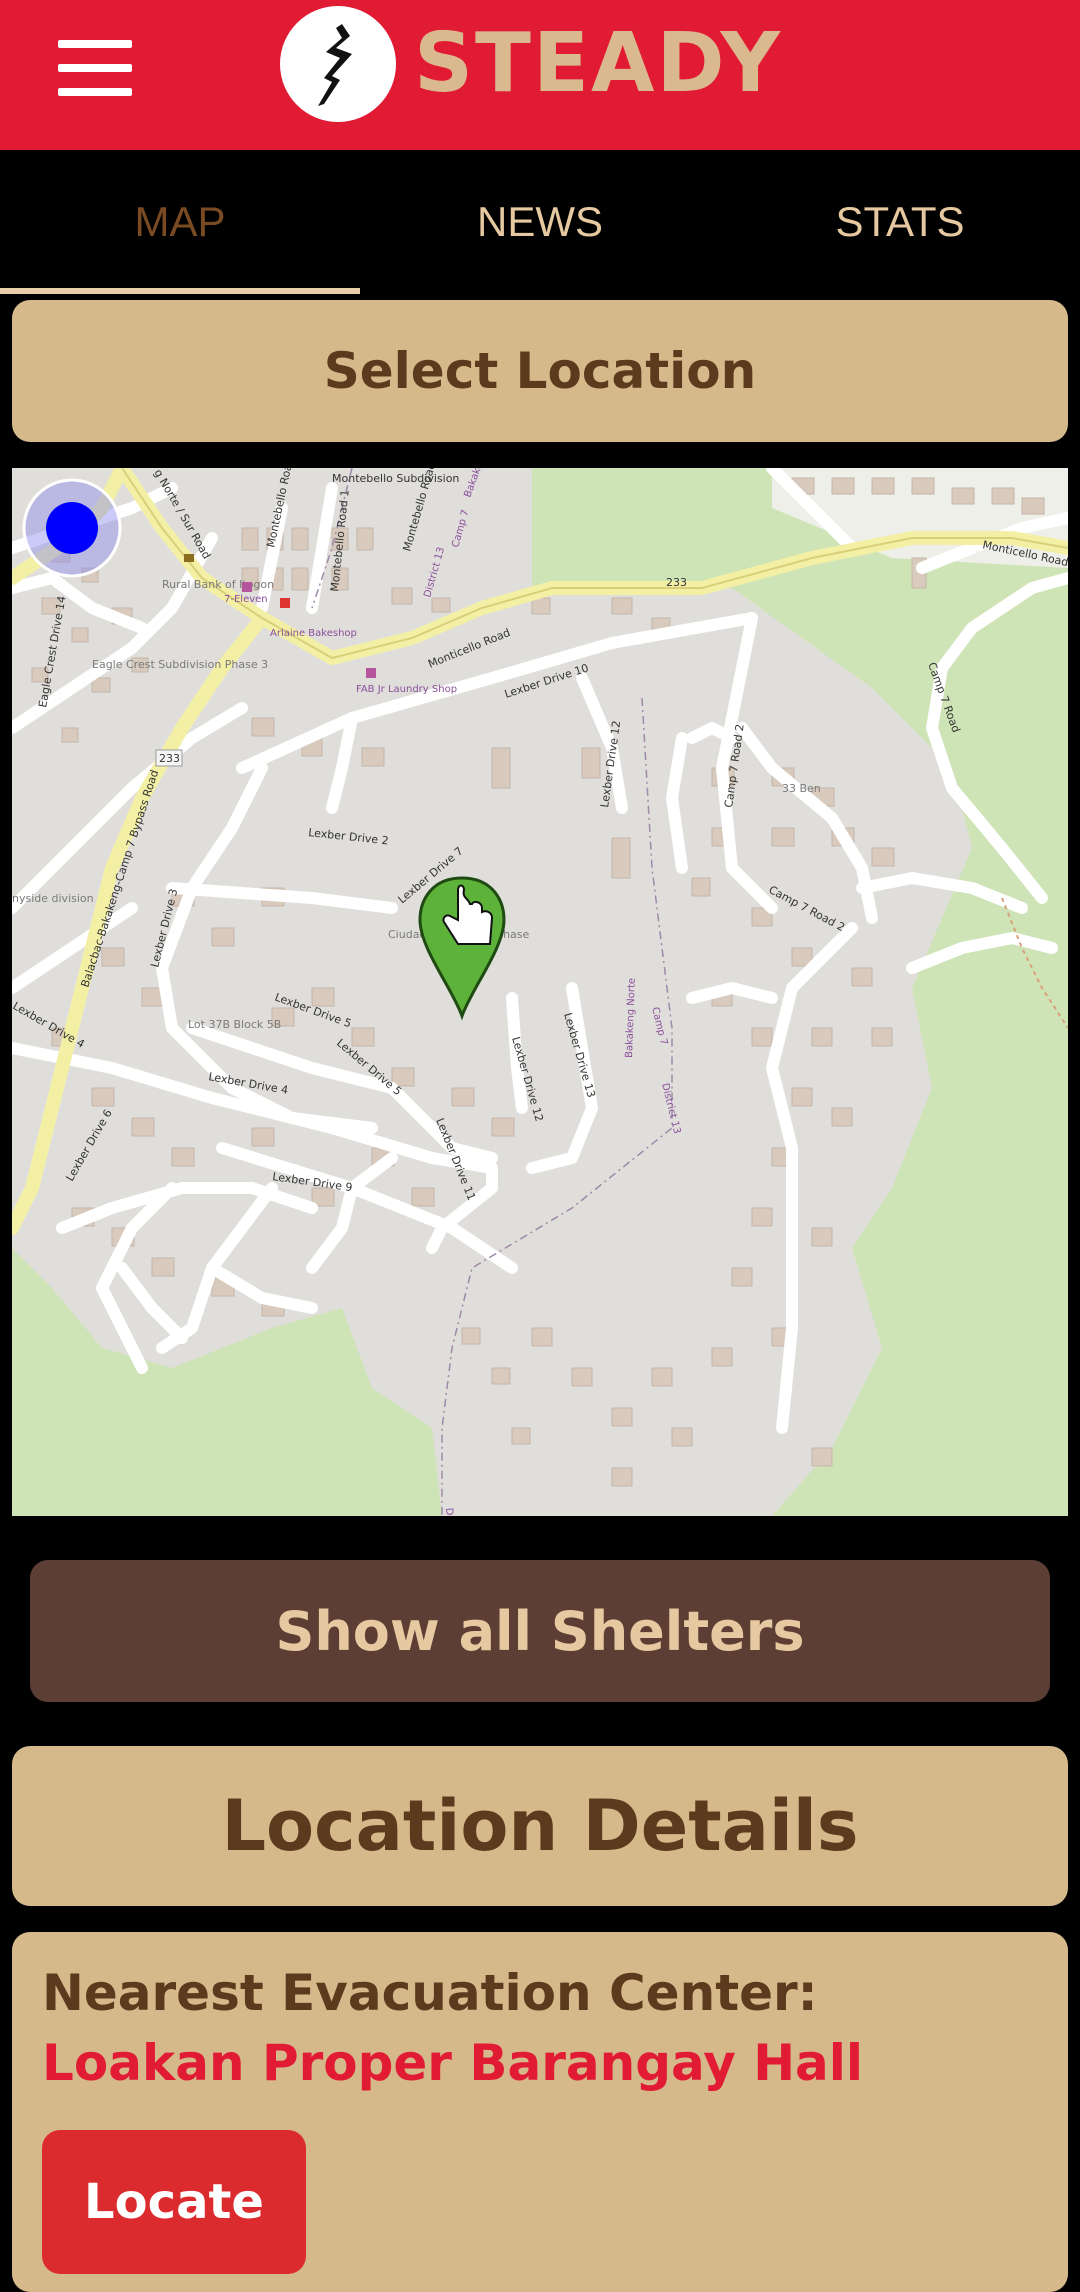 The image size is (1080, 2292). I want to click on active-tab-indicator, so click(180, 291).